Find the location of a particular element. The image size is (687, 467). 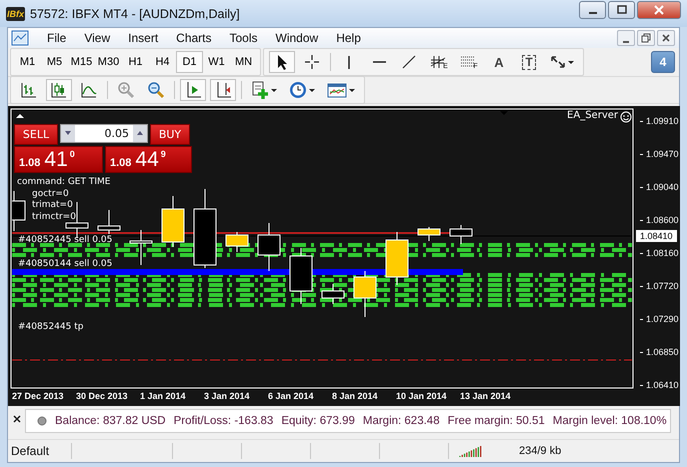

traffic-counter: 234/9 kb is located at coordinates (540, 451).